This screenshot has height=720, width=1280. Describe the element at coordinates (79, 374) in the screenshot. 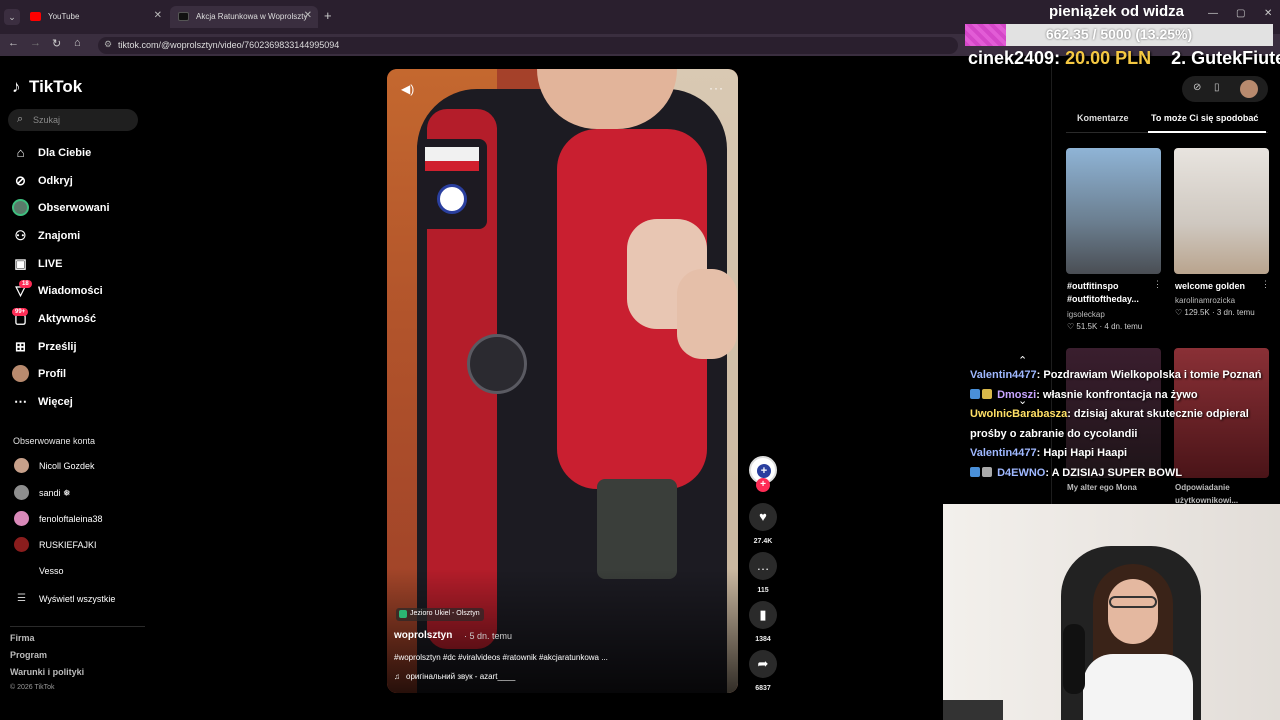

I see `nav-profile: Profil` at that location.